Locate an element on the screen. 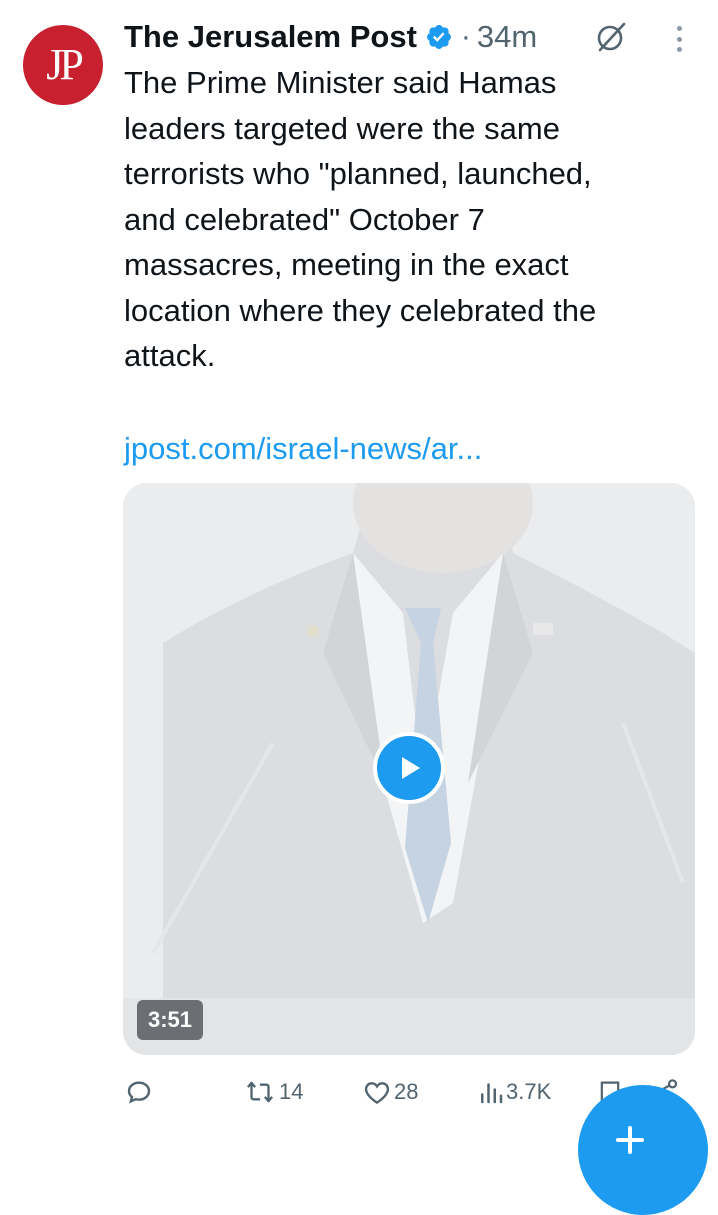  reply-button is located at coordinates (140, 1092).